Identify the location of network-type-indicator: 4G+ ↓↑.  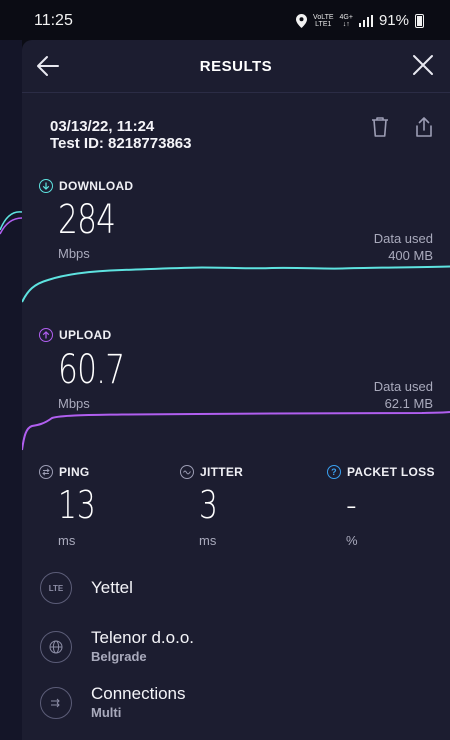
(346, 20).